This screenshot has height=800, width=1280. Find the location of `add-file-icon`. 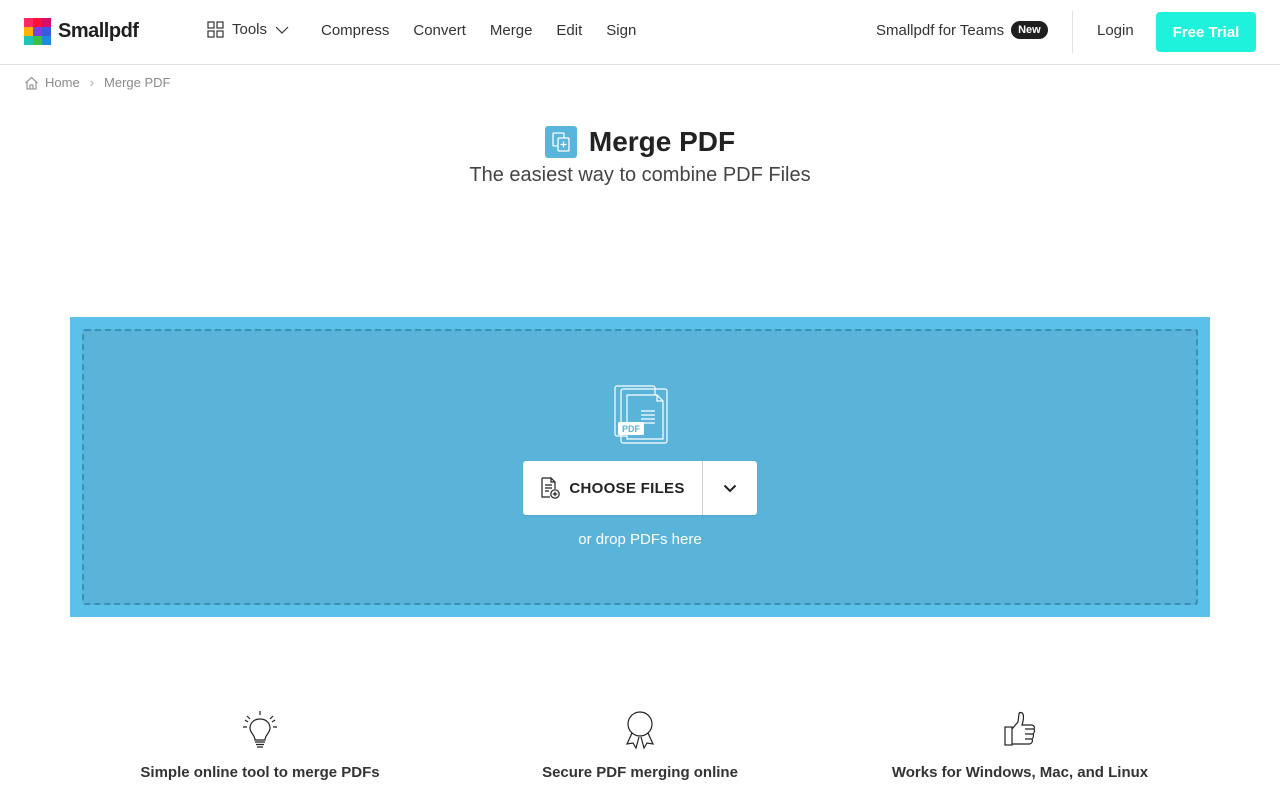

add-file-icon is located at coordinates (551, 488).